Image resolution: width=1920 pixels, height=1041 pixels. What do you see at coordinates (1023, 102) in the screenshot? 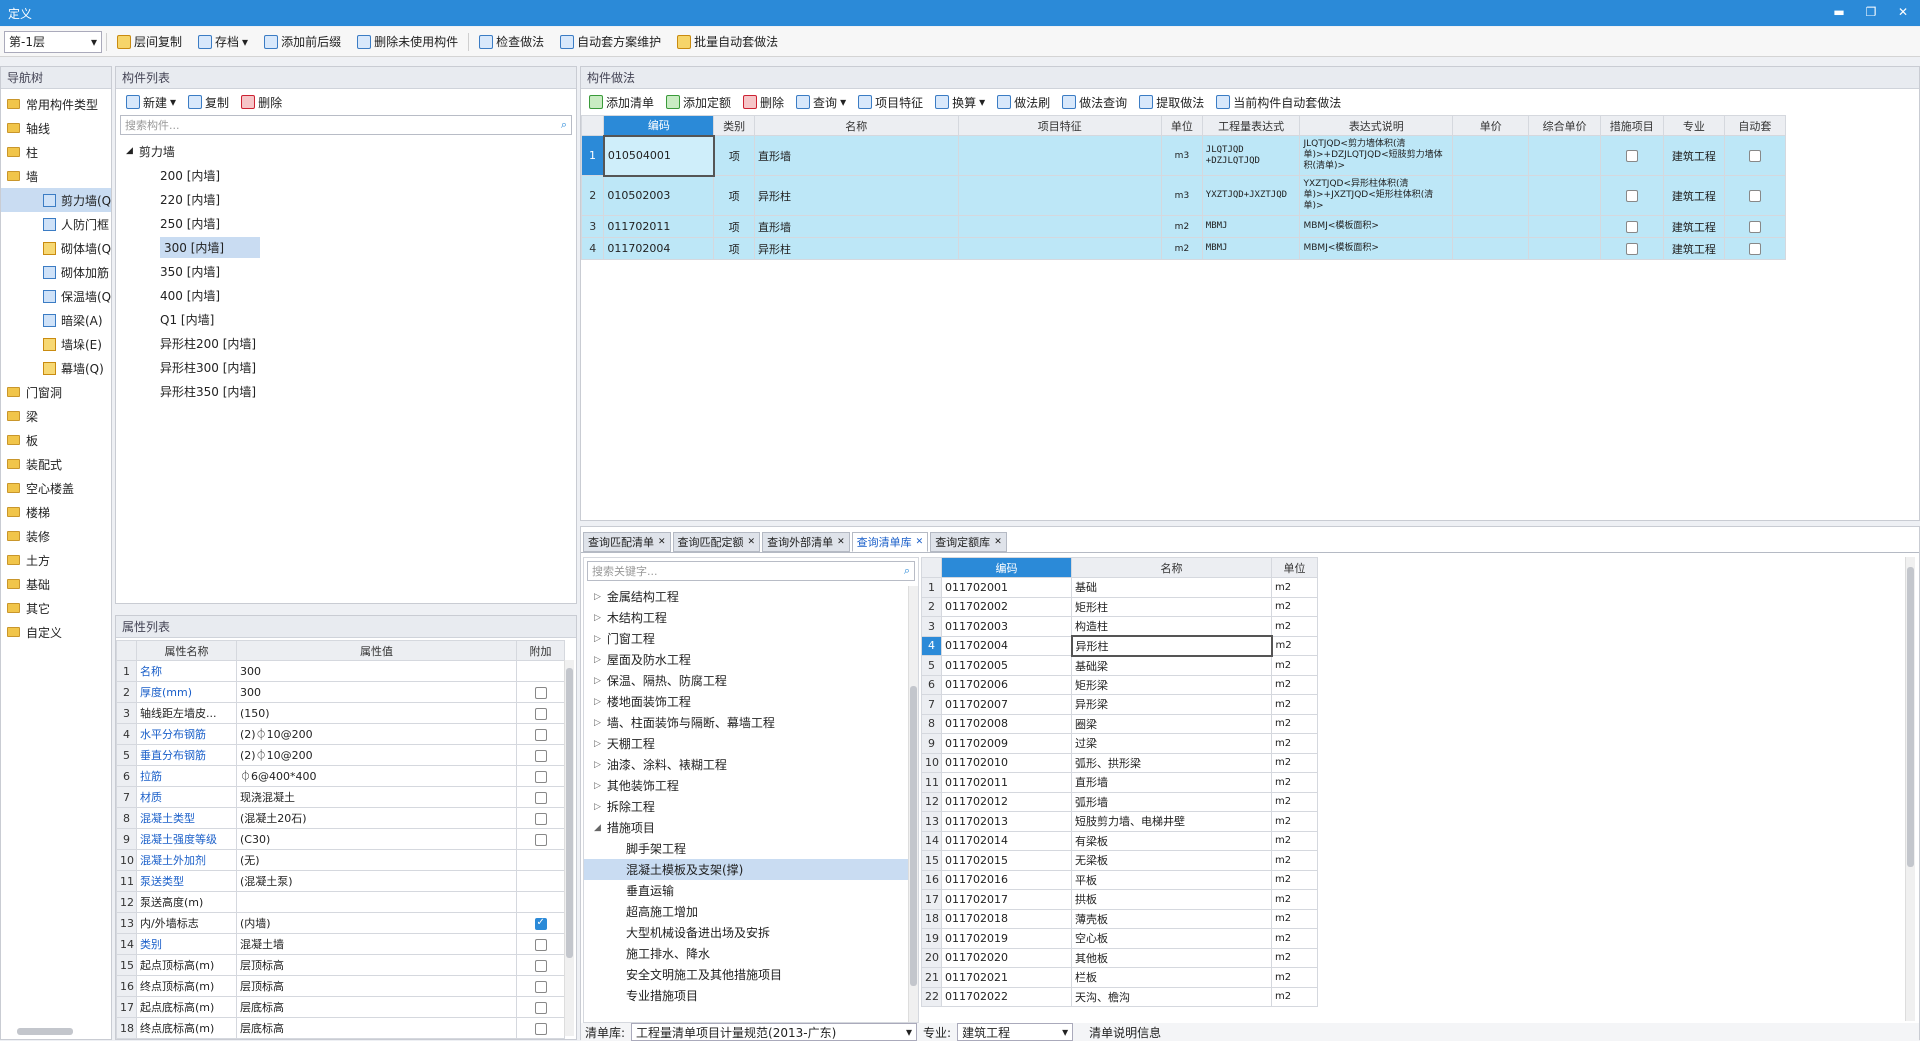
I see `method-tool-button: 做法刷` at bounding box center [1023, 102].